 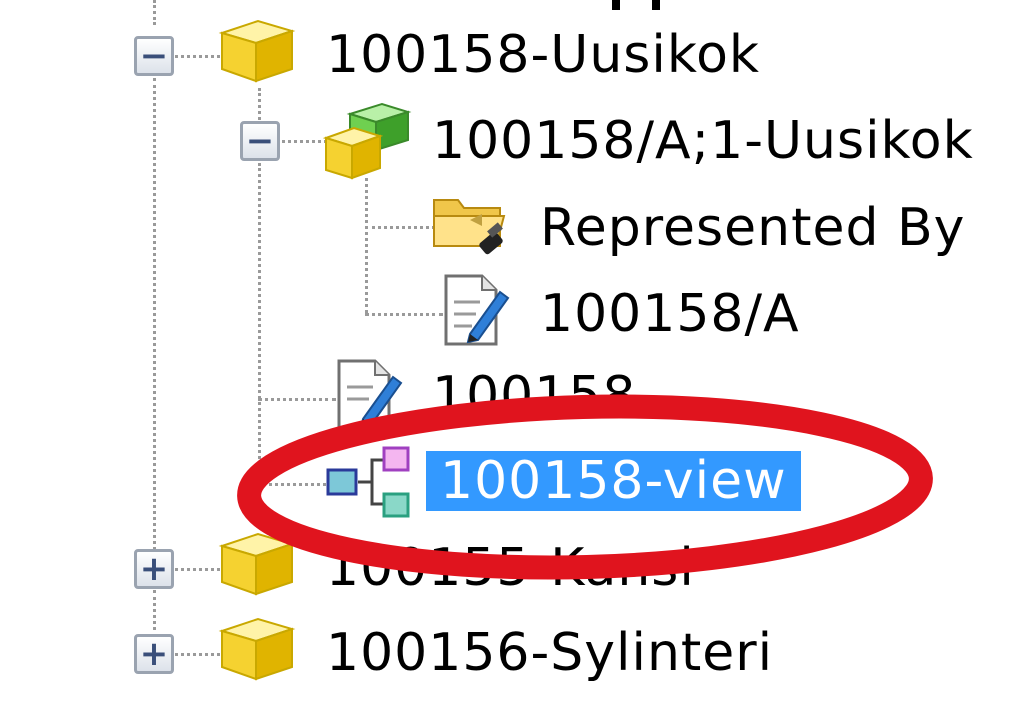 What do you see at coordinates (368, 482) in the screenshot?
I see `structure-view-icon` at bounding box center [368, 482].